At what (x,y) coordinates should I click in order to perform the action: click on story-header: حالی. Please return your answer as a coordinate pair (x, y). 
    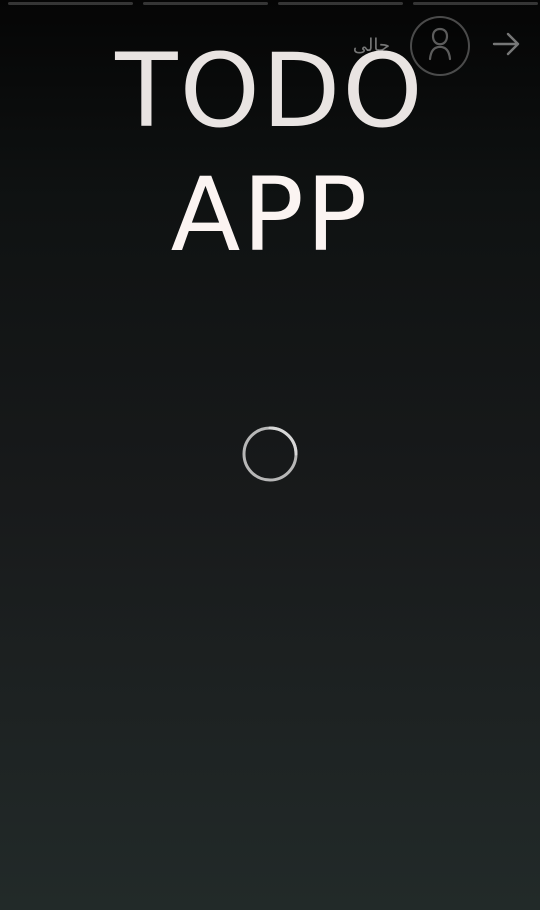
    Looking at the image, I should click on (438, 46).